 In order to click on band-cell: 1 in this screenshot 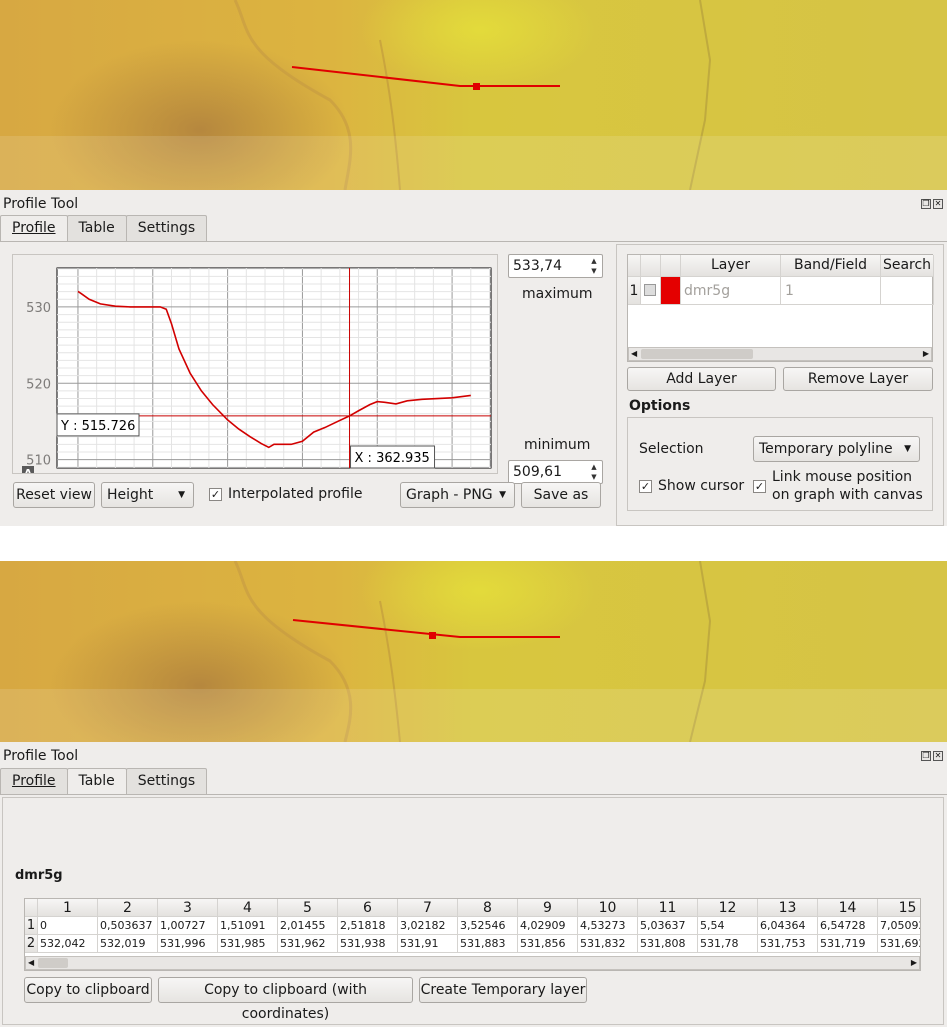, I will do `click(831, 291)`.